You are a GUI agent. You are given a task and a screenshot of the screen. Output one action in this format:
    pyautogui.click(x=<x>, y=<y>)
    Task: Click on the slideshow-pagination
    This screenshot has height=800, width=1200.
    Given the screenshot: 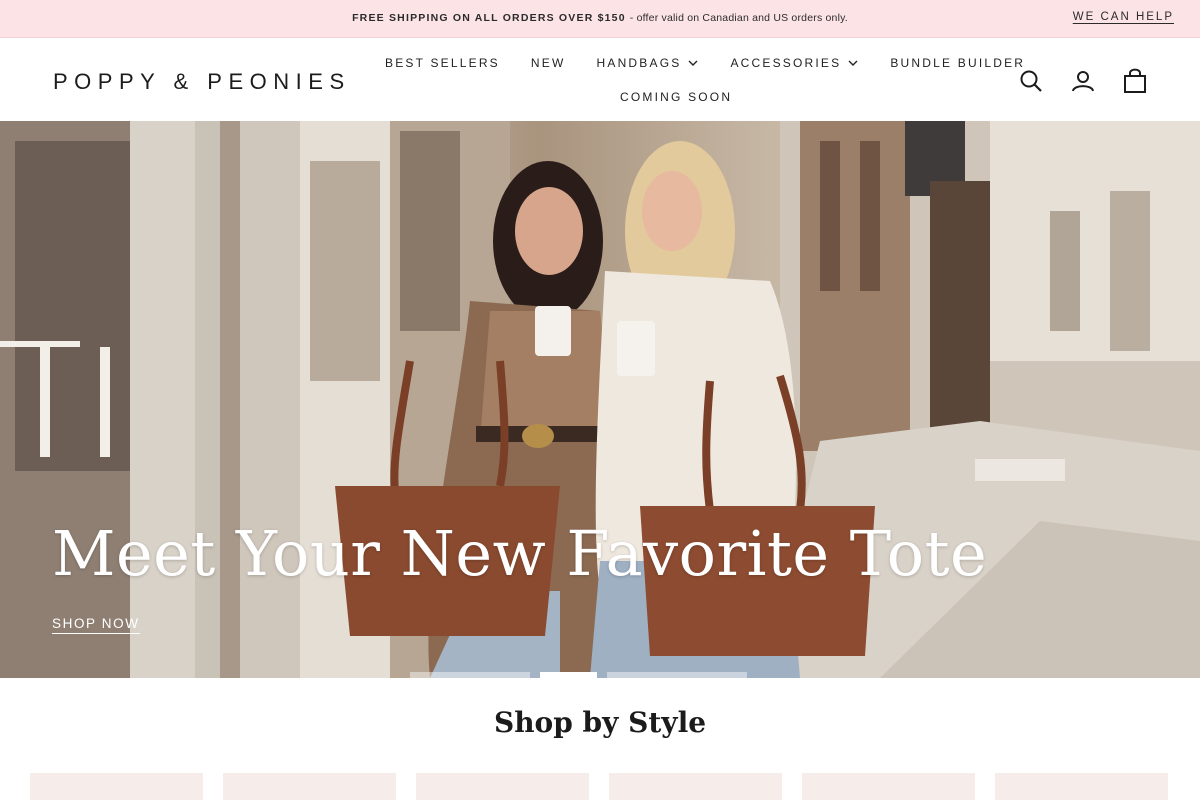 What is the action you would take?
    pyautogui.click(x=583, y=675)
    